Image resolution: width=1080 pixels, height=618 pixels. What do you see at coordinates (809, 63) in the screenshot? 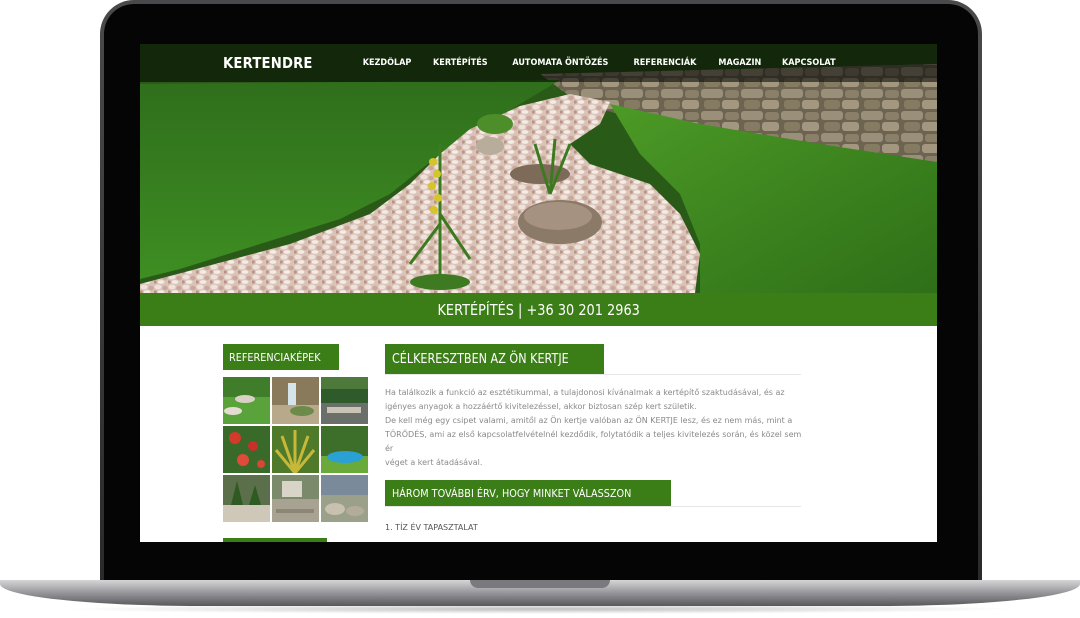
I see `nav-item-kapcsolat: KAPCSOLAT` at bounding box center [809, 63].